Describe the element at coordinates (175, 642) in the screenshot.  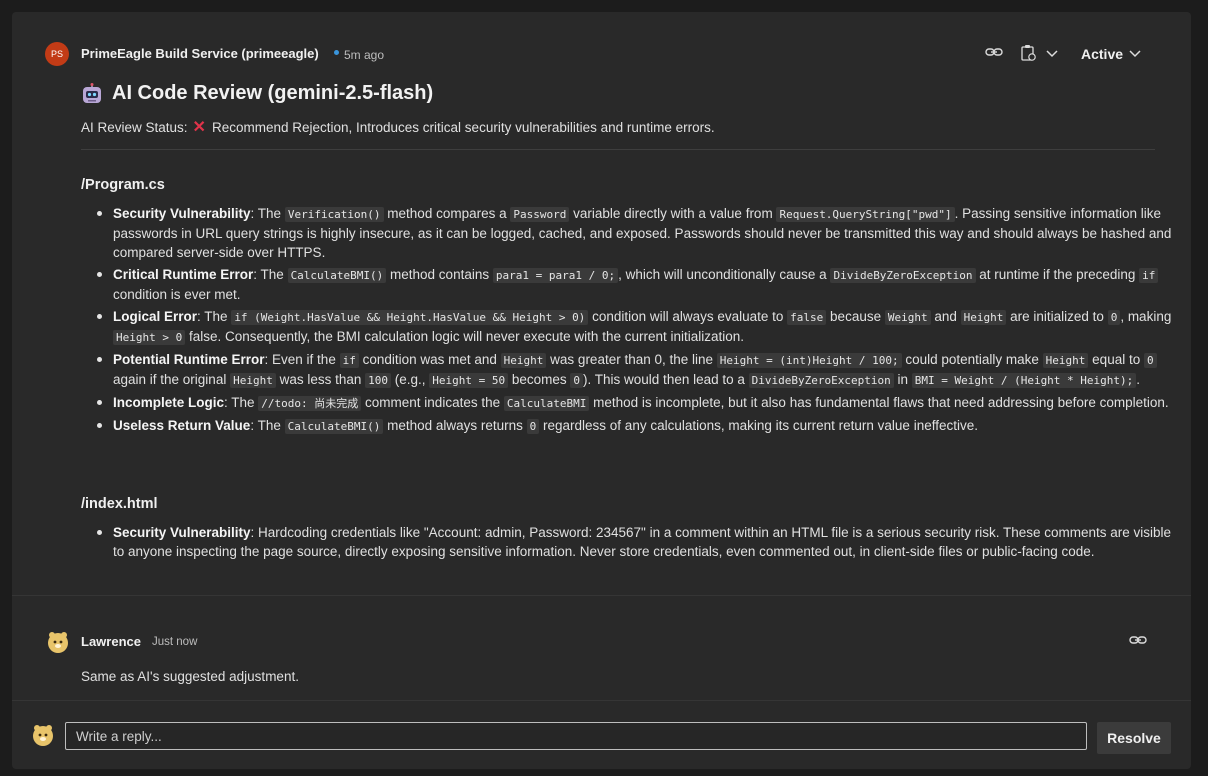
I see `reply-timestamp: Just now` at that location.